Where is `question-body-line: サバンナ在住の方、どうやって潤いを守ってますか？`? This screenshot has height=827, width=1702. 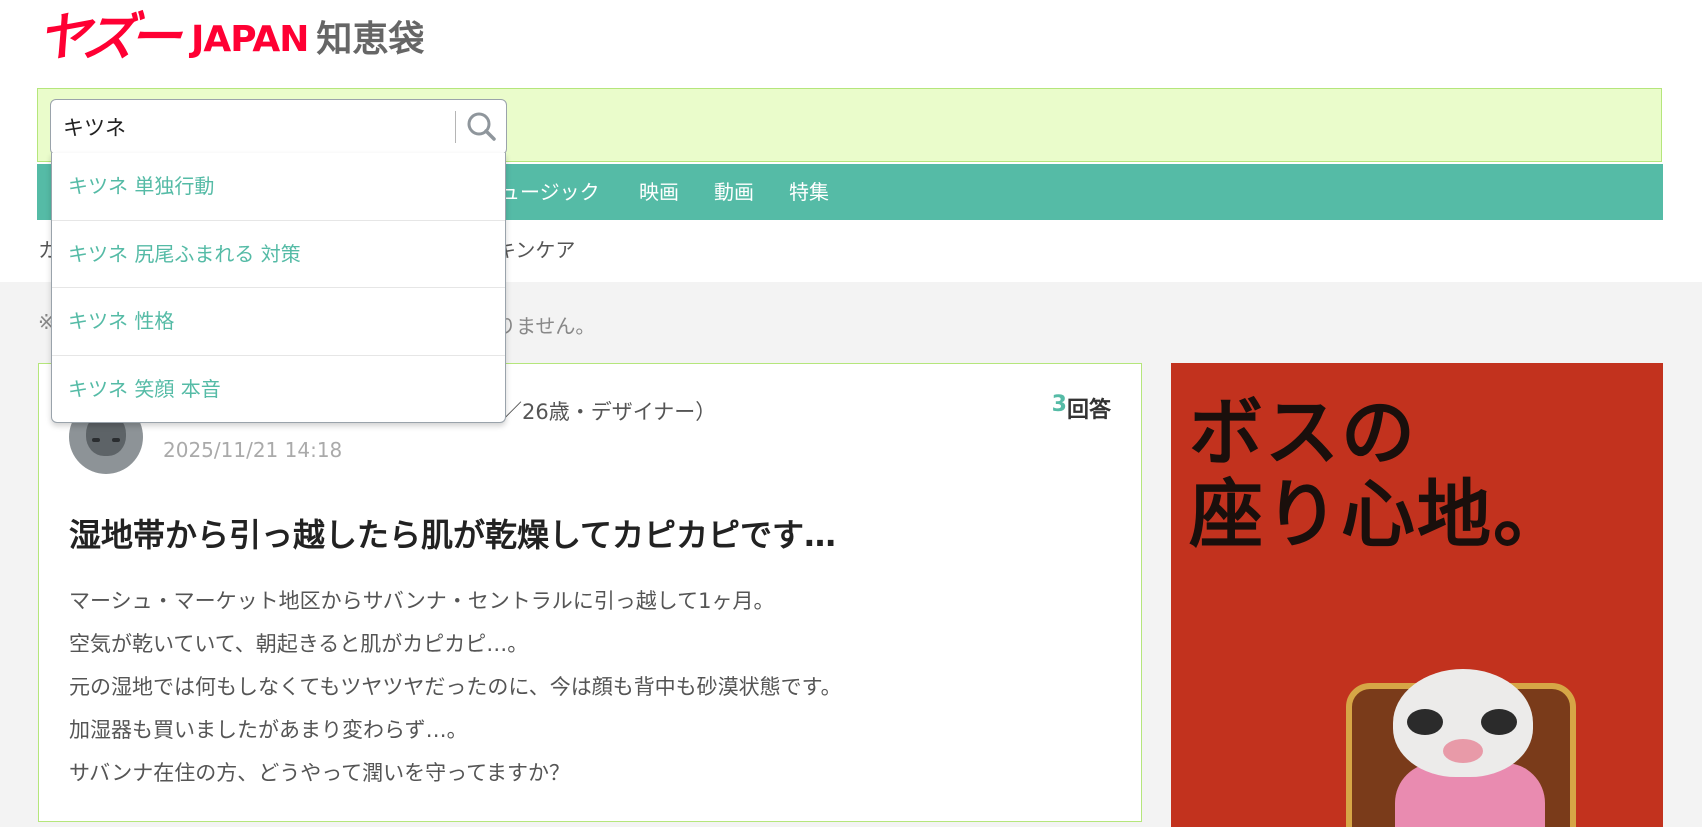 question-body-line: サバンナ在住の方、どうやって潤いを守ってますか？ is located at coordinates (320, 773).